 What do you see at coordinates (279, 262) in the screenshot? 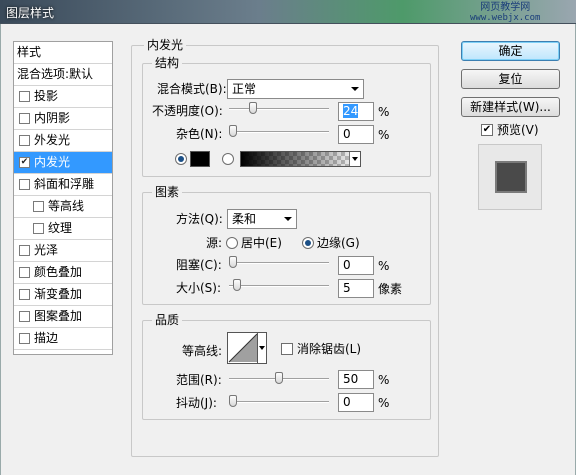
I see `choke-slider` at bounding box center [279, 262].